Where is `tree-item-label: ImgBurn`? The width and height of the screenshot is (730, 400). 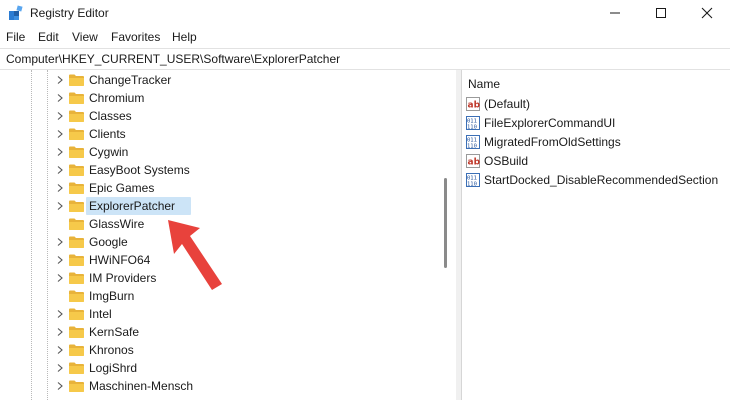
tree-item-label: ImgBurn is located at coordinates (112, 296).